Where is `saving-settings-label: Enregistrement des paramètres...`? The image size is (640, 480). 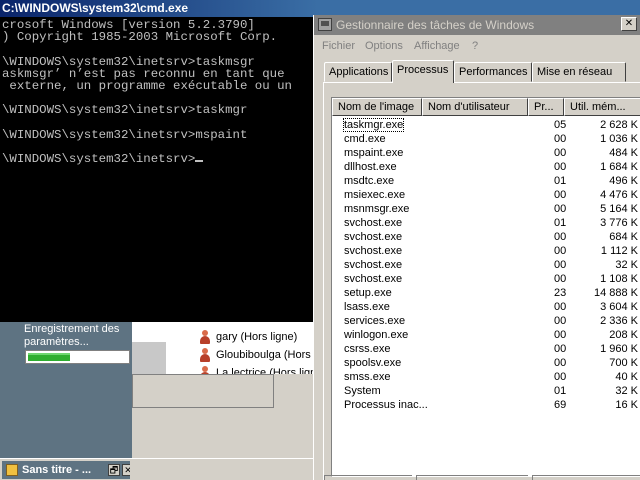
saving-settings-label: Enregistrement des paramètres... is located at coordinates (72, 335).